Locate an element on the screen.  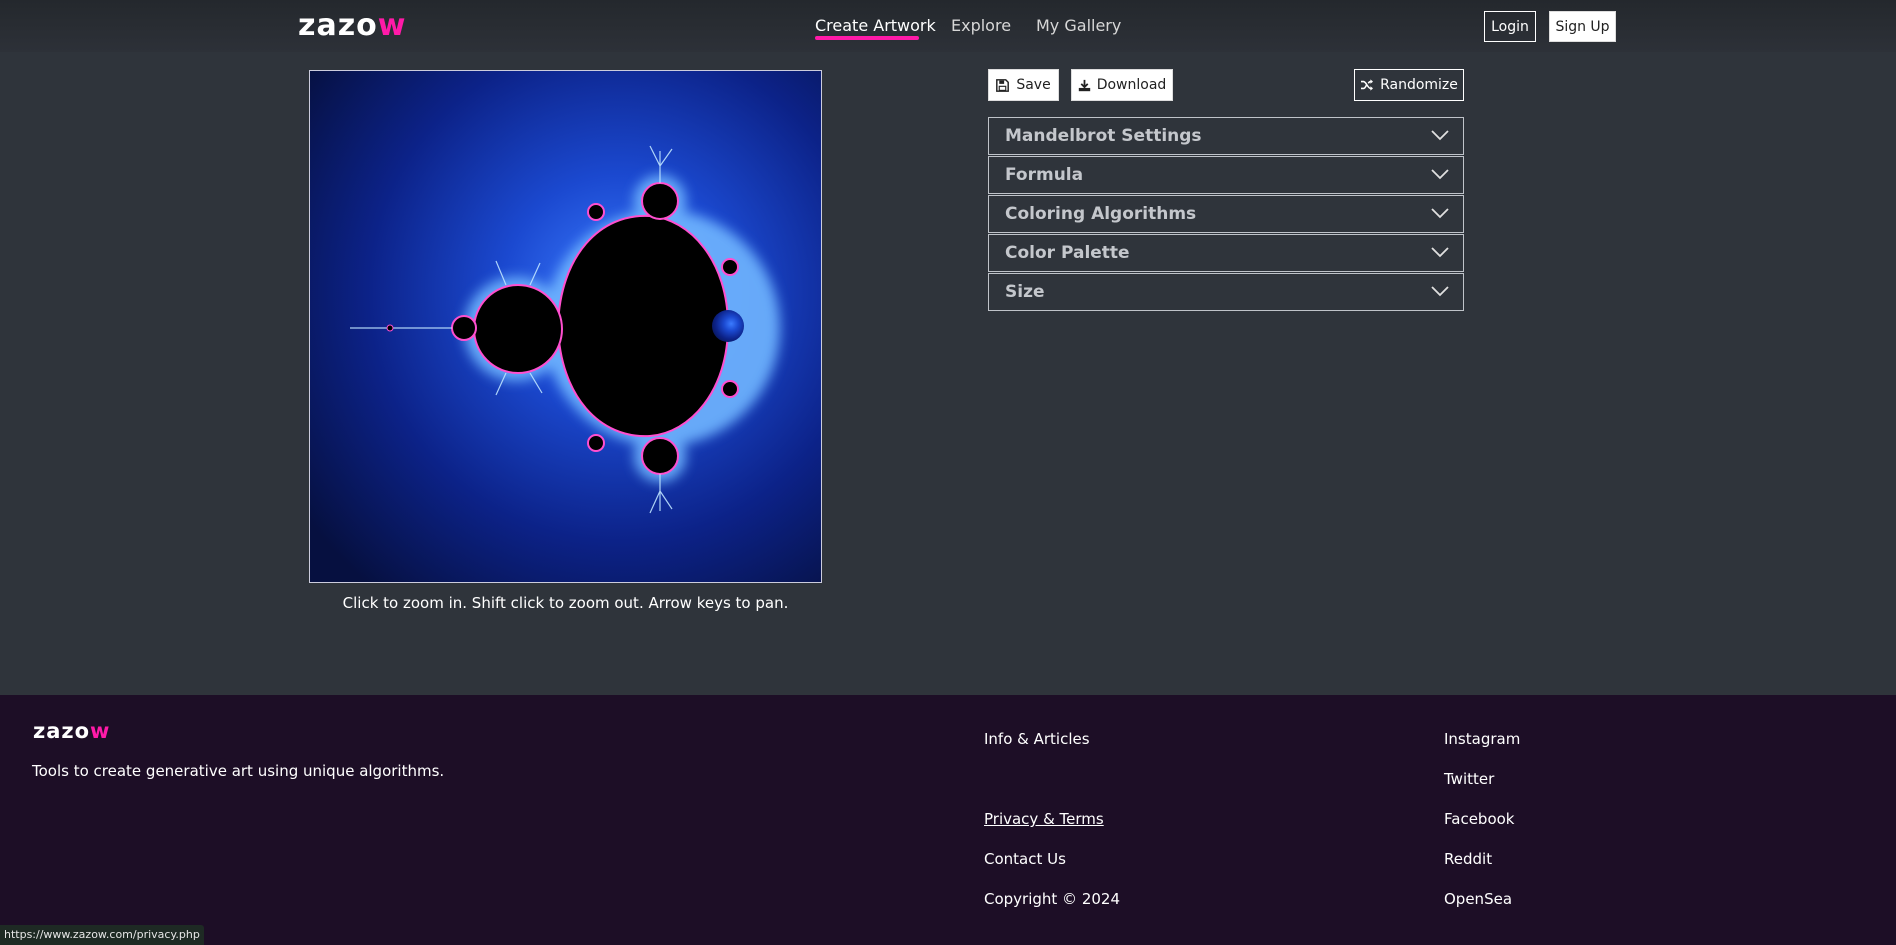
shuffle-icon is located at coordinates (1367, 85).